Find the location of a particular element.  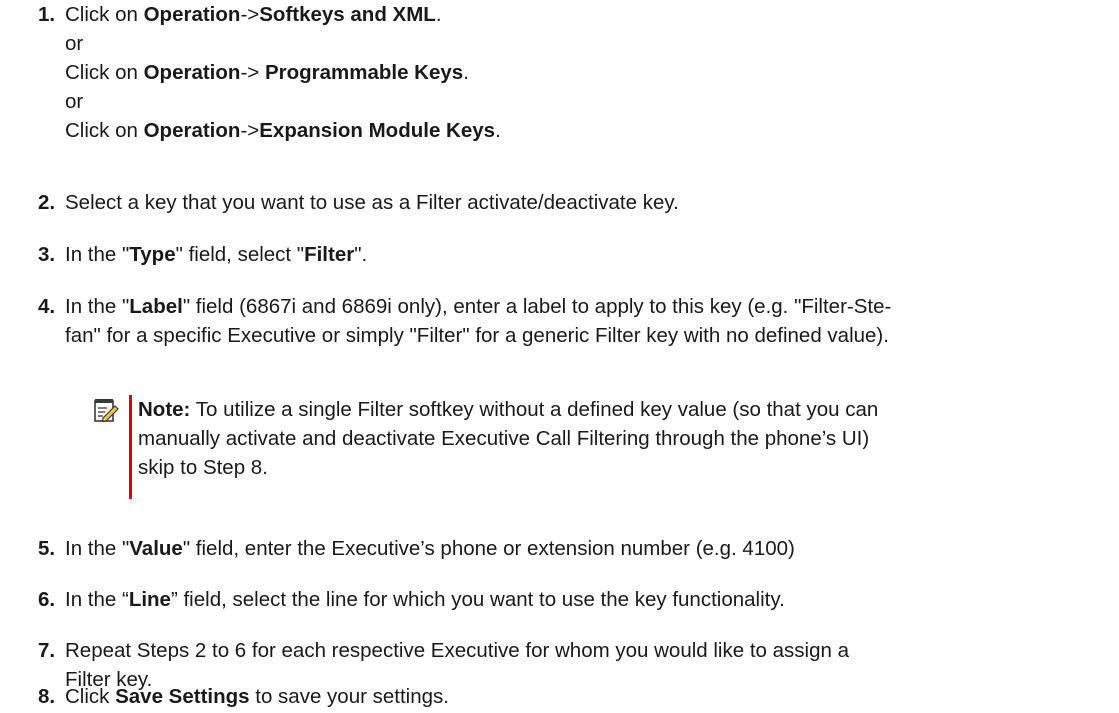

step-number: 3. is located at coordinates (47, 254).